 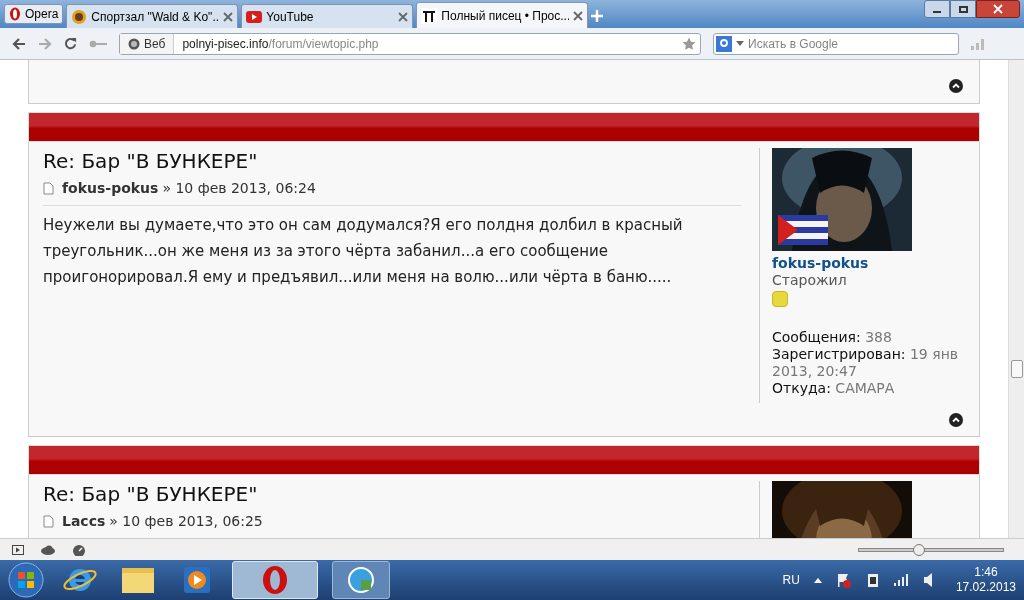 What do you see at coordinates (110, 188) in the screenshot?
I see `author-link: fokus-pokus` at bounding box center [110, 188].